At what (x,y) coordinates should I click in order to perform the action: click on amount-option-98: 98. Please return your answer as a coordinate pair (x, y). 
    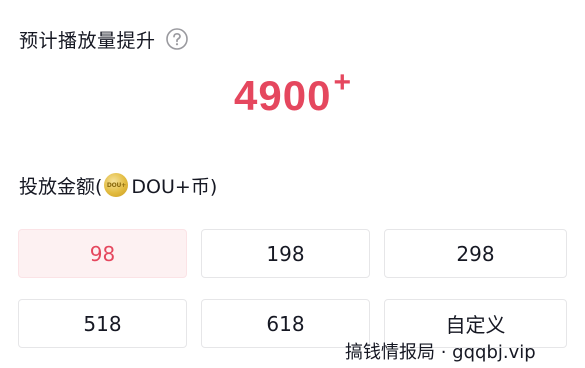
    Looking at the image, I should click on (102, 253).